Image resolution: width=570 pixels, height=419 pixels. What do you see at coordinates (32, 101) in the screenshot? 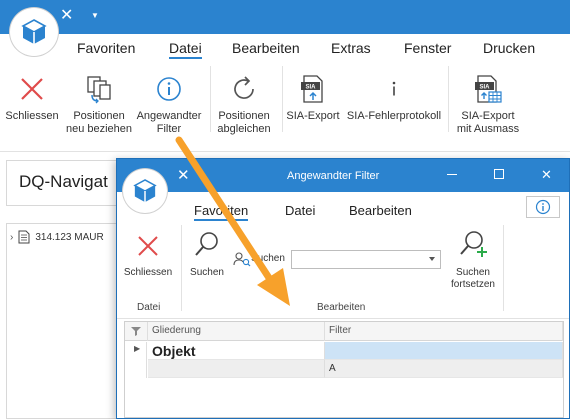
I see `close-button: Schliessen` at bounding box center [32, 101].